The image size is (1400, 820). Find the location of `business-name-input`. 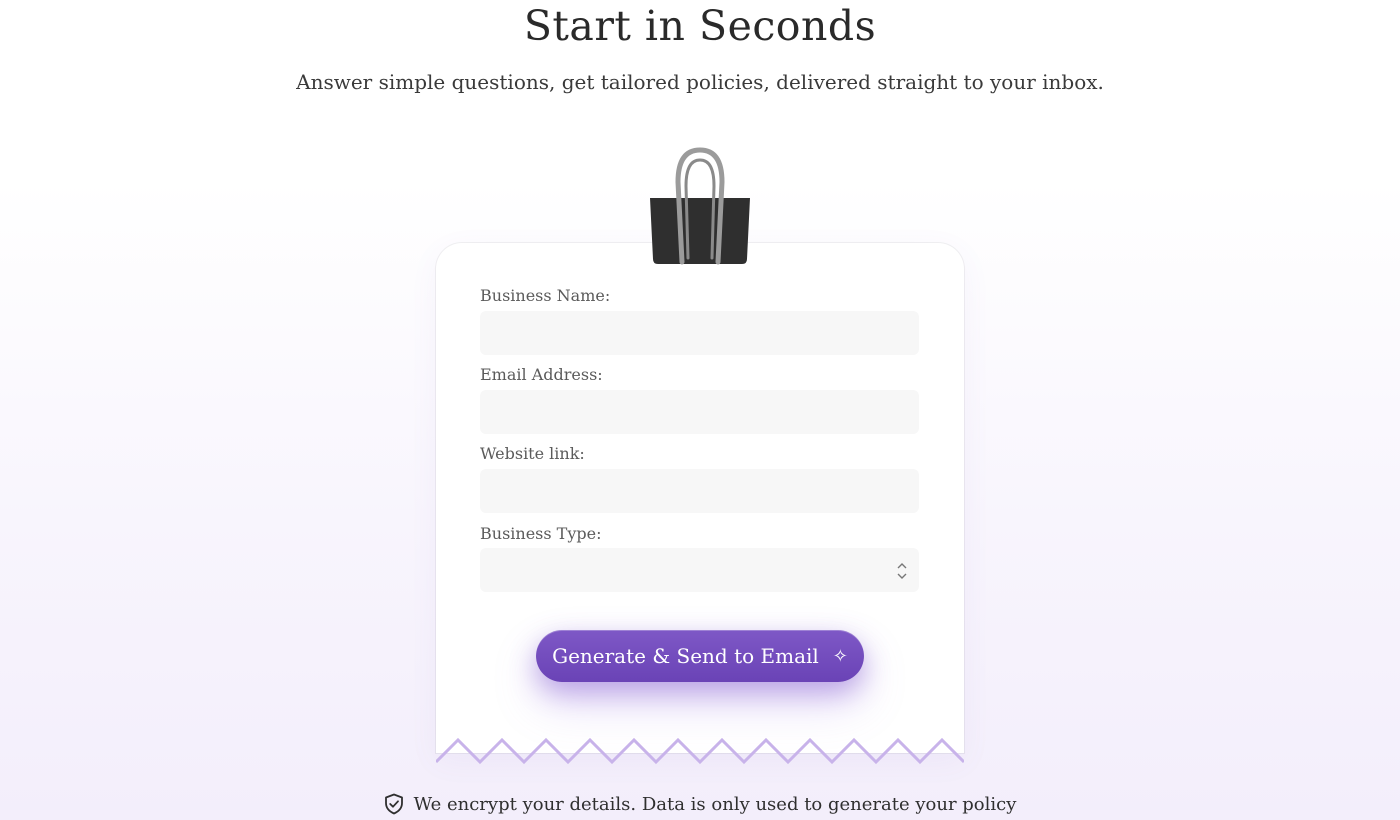

business-name-input is located at coordinates (699, 333).